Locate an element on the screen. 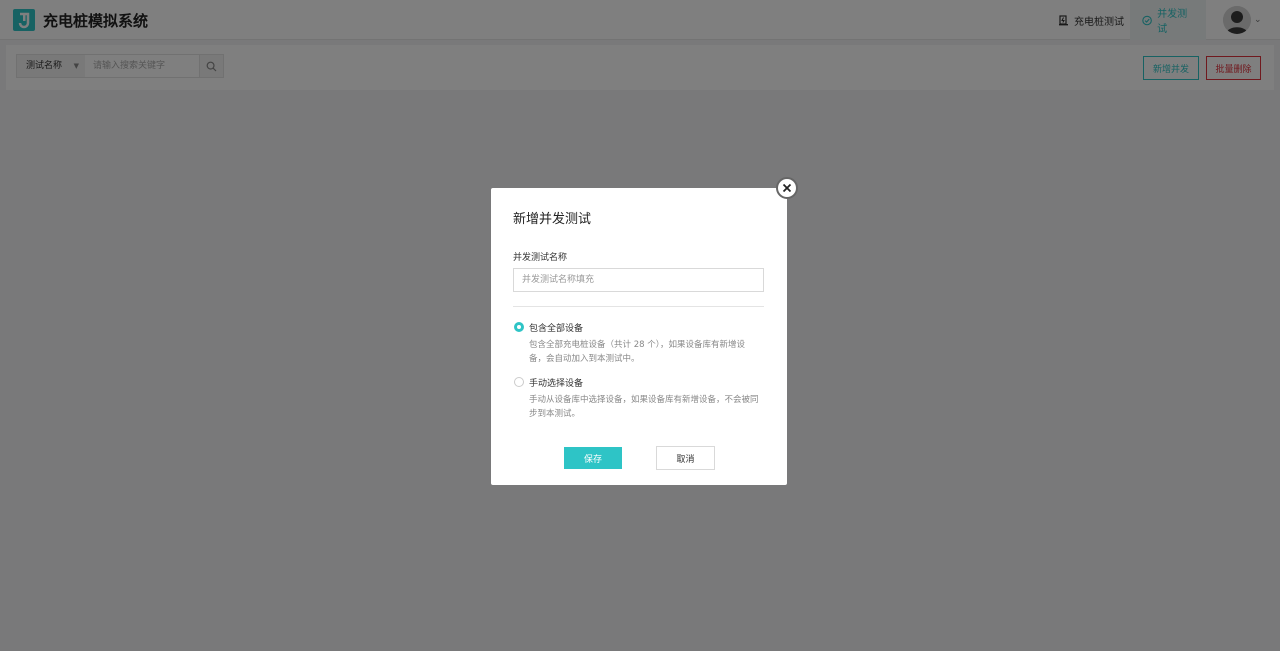  close-icon is located at coordinates (787, 188).